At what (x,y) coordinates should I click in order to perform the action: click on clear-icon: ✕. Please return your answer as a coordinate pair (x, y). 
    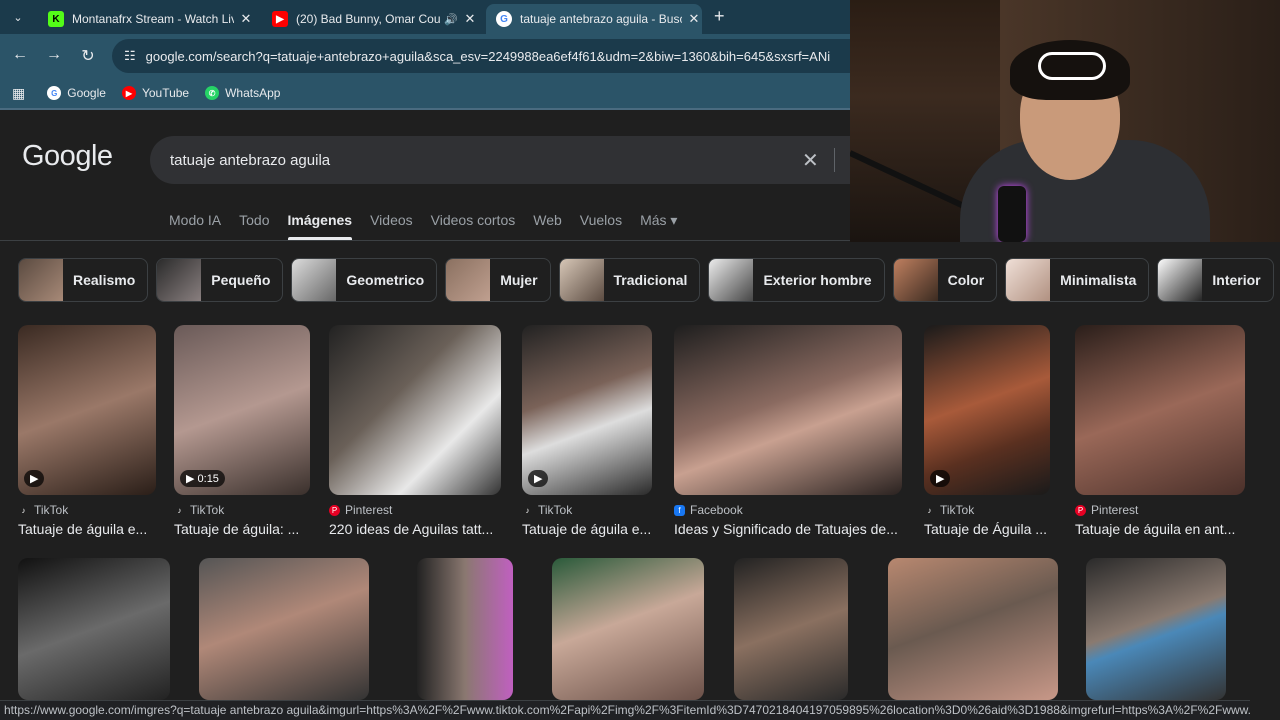
    Looking at the image, I should click on (810, 160).